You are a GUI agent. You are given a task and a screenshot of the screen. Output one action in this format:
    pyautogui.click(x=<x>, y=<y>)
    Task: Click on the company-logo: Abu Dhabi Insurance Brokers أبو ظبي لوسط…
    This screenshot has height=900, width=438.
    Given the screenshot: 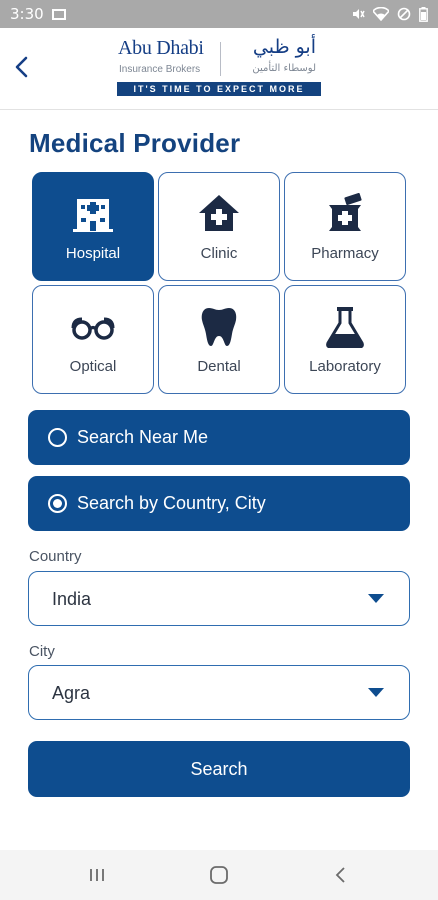 What is the action you would take?
    pyautogui.click(x=219, y=67)
    